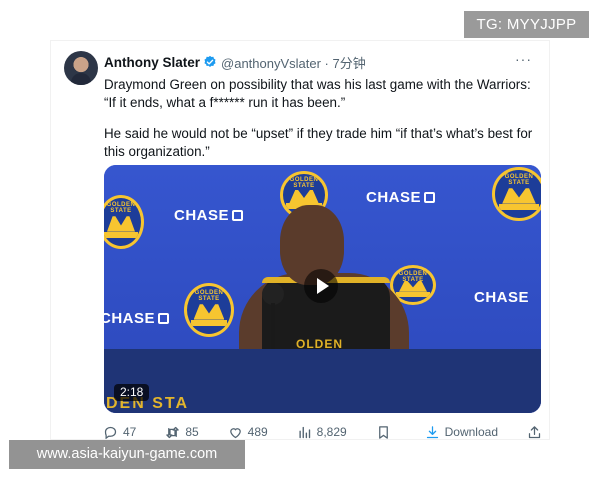  I want to click on download-icon, so click(432, 431).